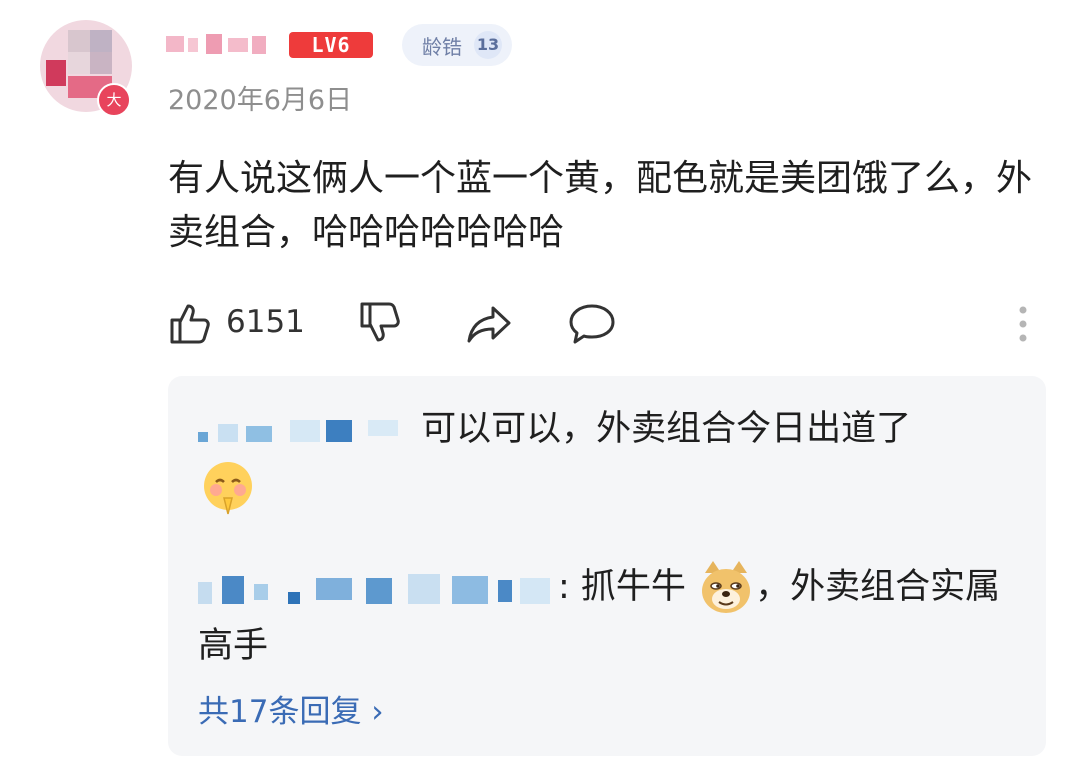 This screenshot has width=1080, height=768. What do you see at coordinates (265, 322) in the screenshot?
I see `like-count: 6151` at bounding box center [265, 322].